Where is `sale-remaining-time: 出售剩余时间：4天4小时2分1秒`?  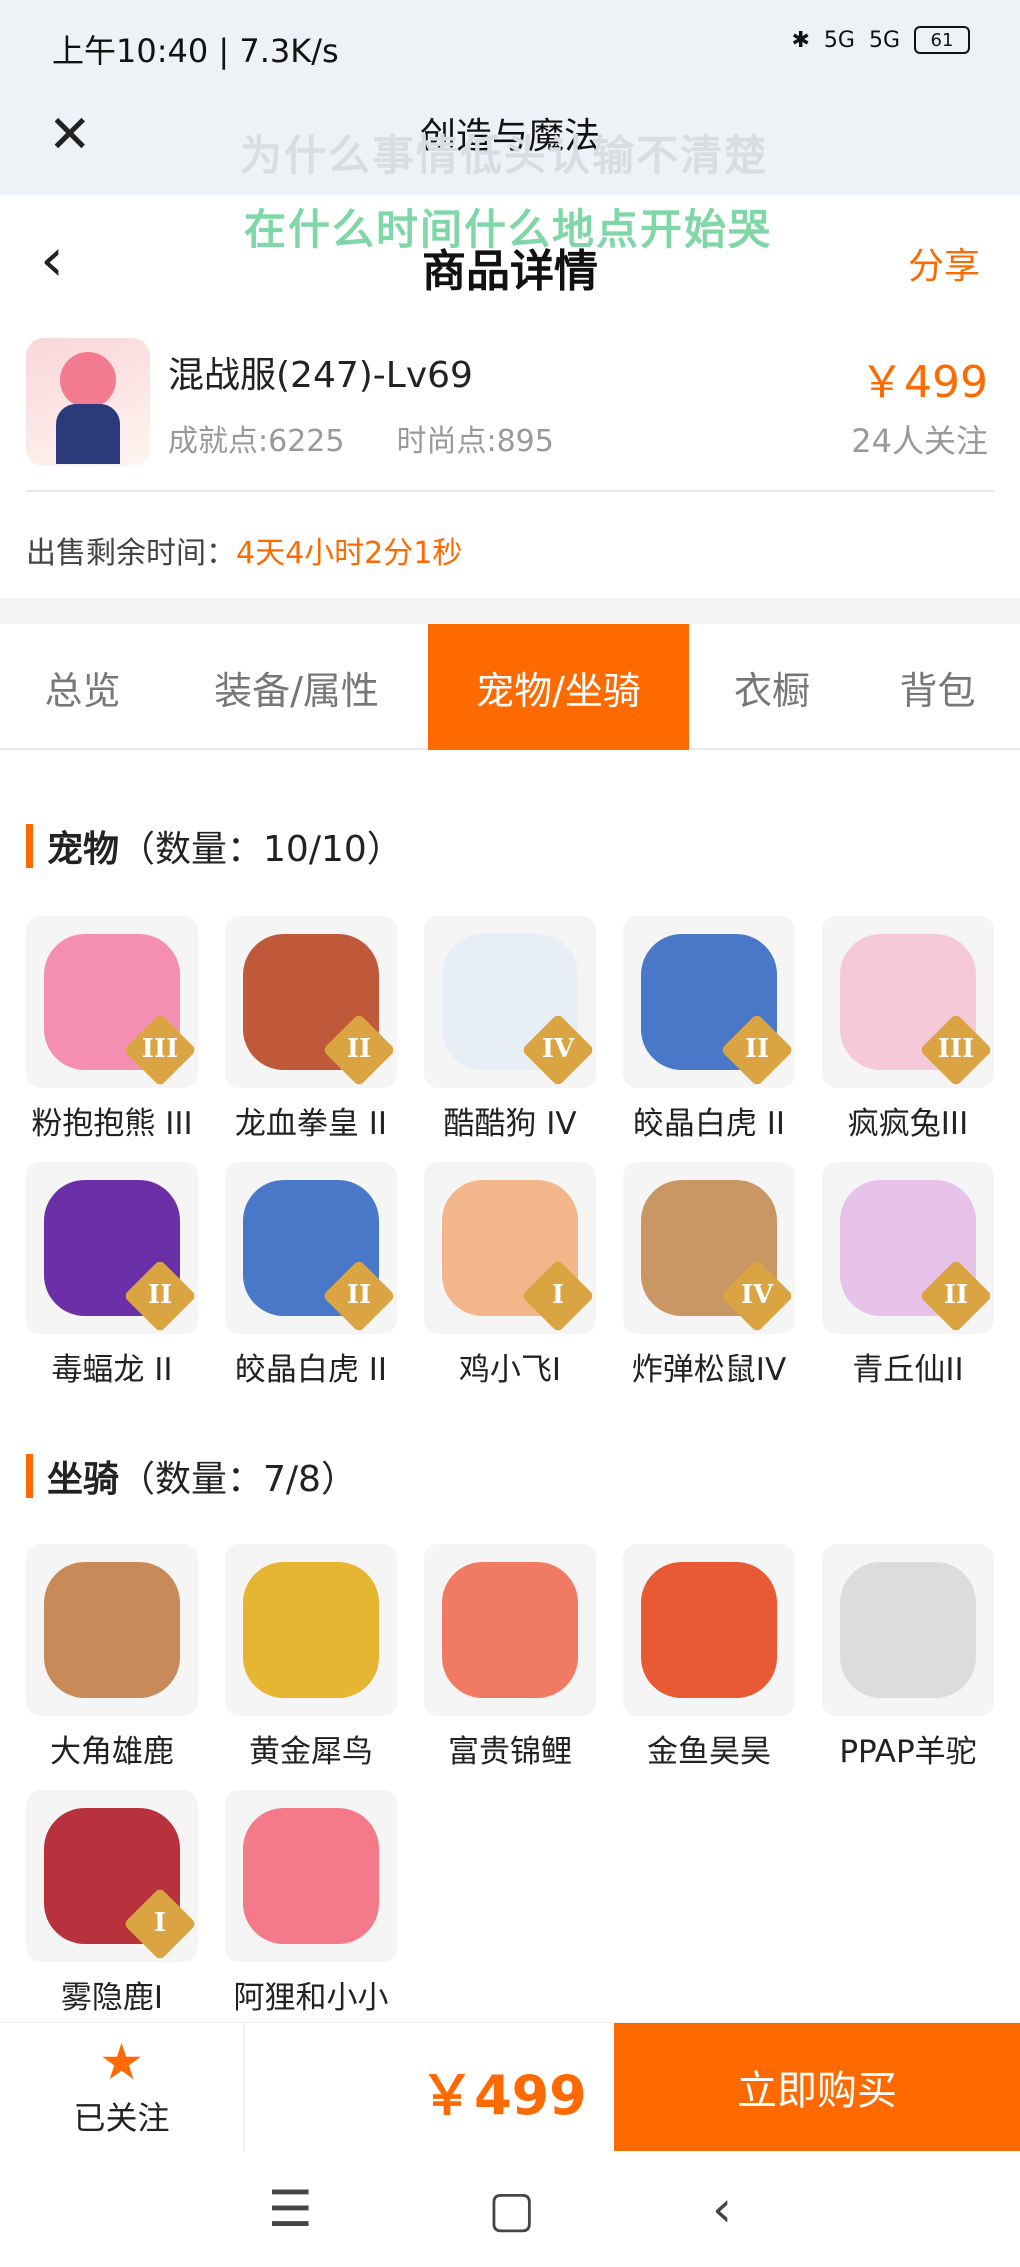
sale-remaining-time: 出售剩余时间：4天4小时2分1秒 is located at coordinates (244, 550).